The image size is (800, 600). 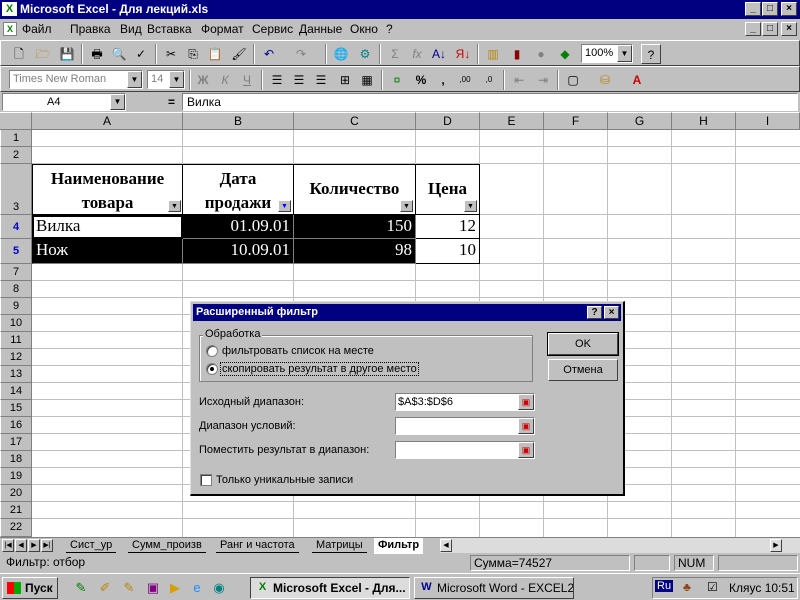 I want to click on maximize-button: □, so click(x=770, y=9).